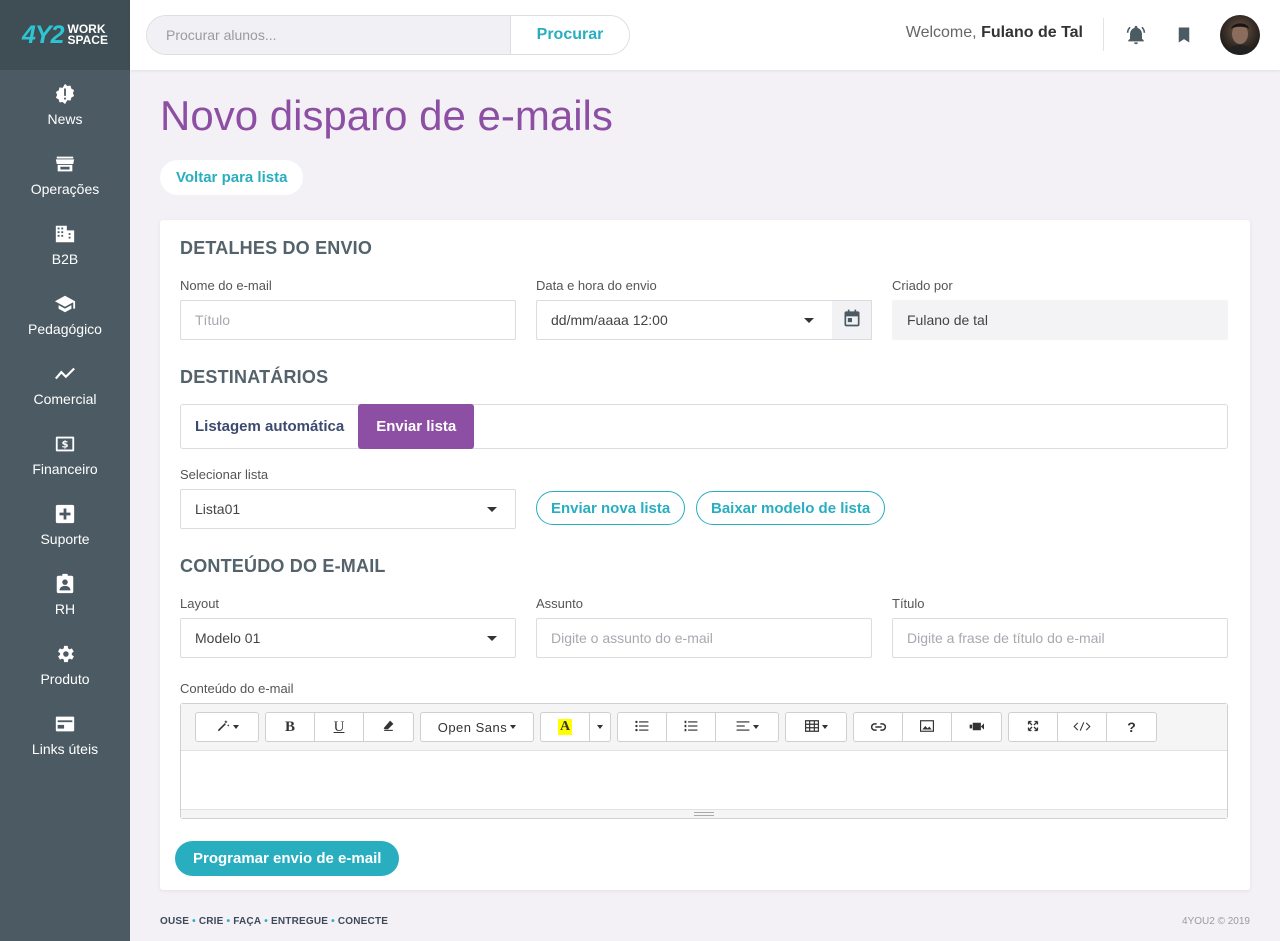 The image size is (1280, 941). I want to click on brand-logo: 4Y2 WORK SPACE, so click(65, 35).